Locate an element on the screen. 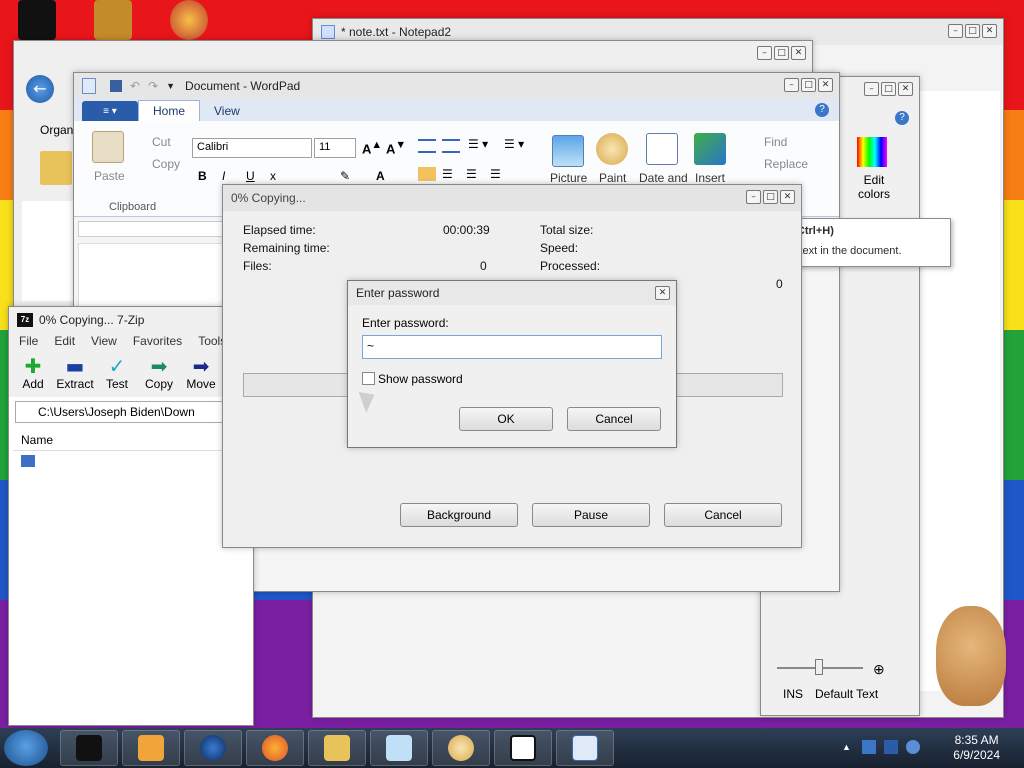 Image resolution: width=1024 pixels, height=768 pixels. find-label: Find is located at coordinates (775, 142).